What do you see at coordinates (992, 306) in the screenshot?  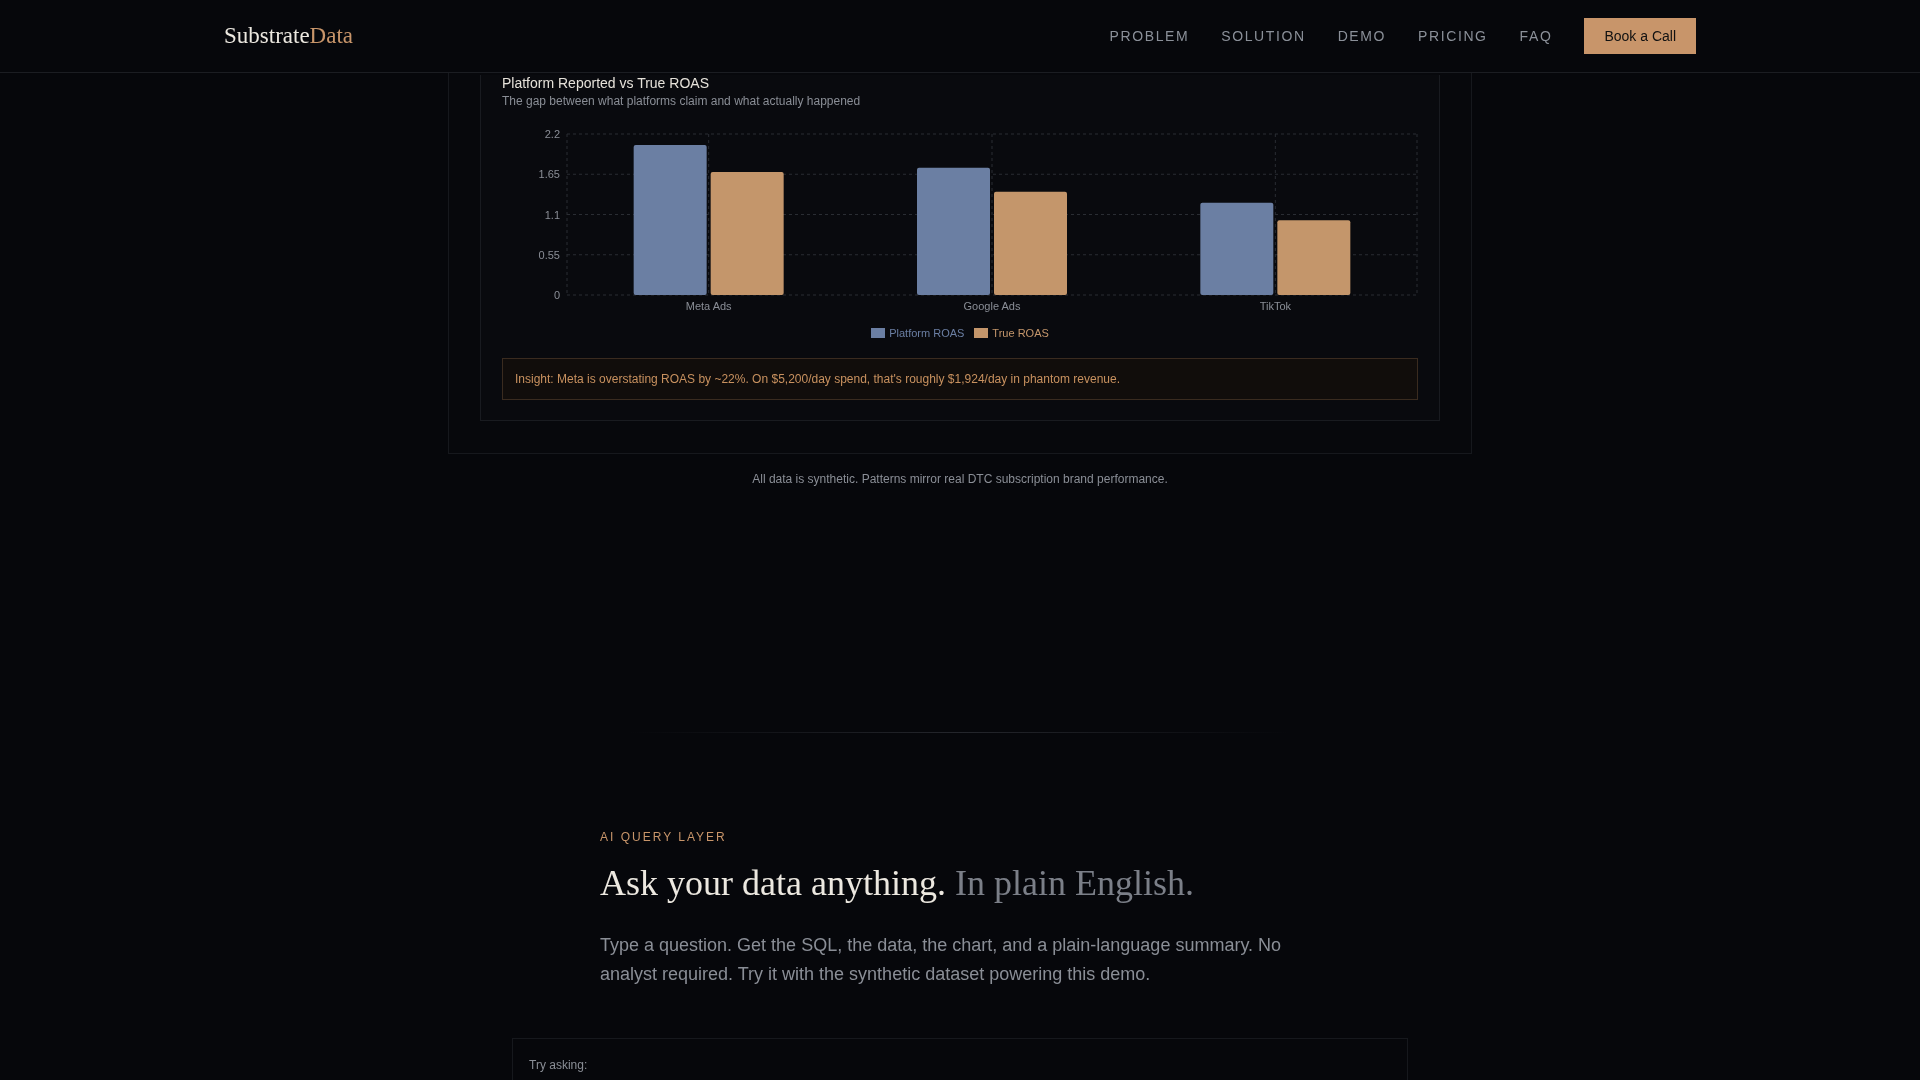 I see `x-axis-label: Google Ads` at bounding box center [992, 306].